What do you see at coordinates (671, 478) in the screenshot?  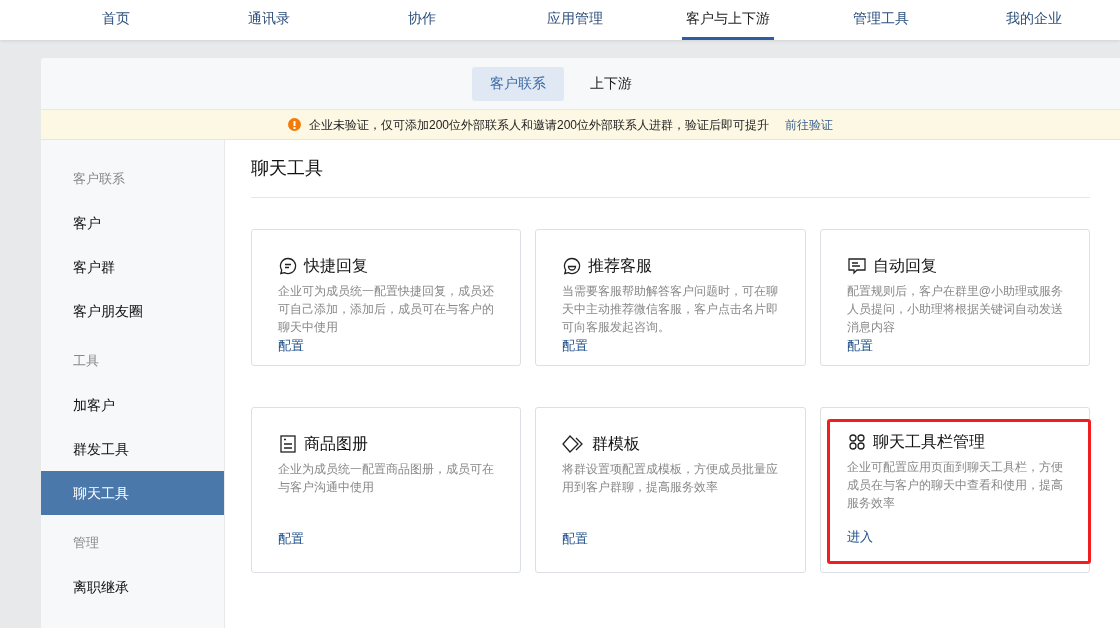 I see `card-description: 将群设置项配置成模板，方便成员批量应用到客户群聊，提高服务效率` at bounding box center [671, 478].